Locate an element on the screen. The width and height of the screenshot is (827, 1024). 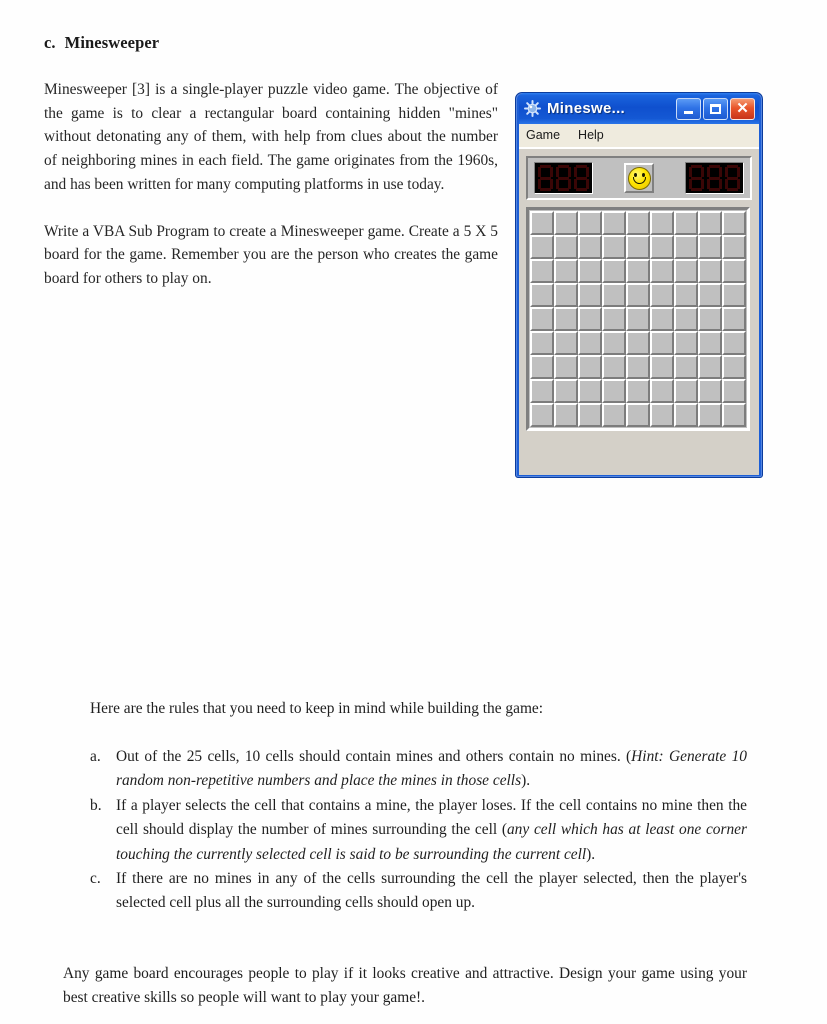
reset-smiley-button is located at coordinates (639, 178).